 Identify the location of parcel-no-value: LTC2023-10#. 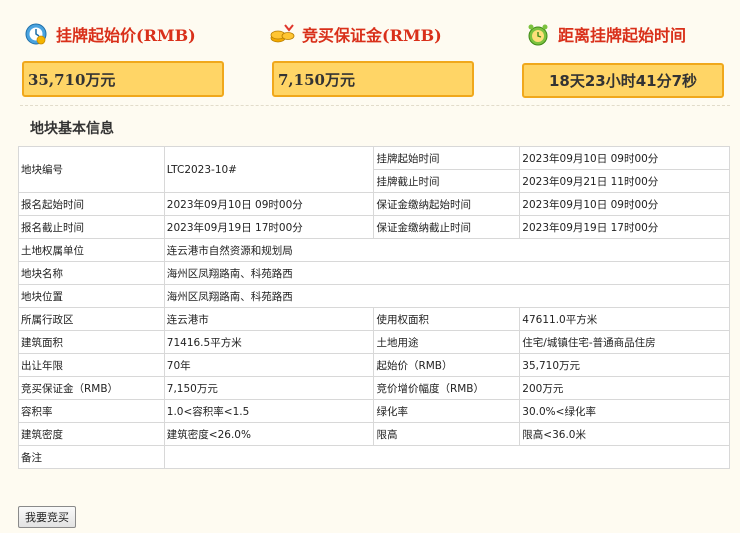
(269, 169).